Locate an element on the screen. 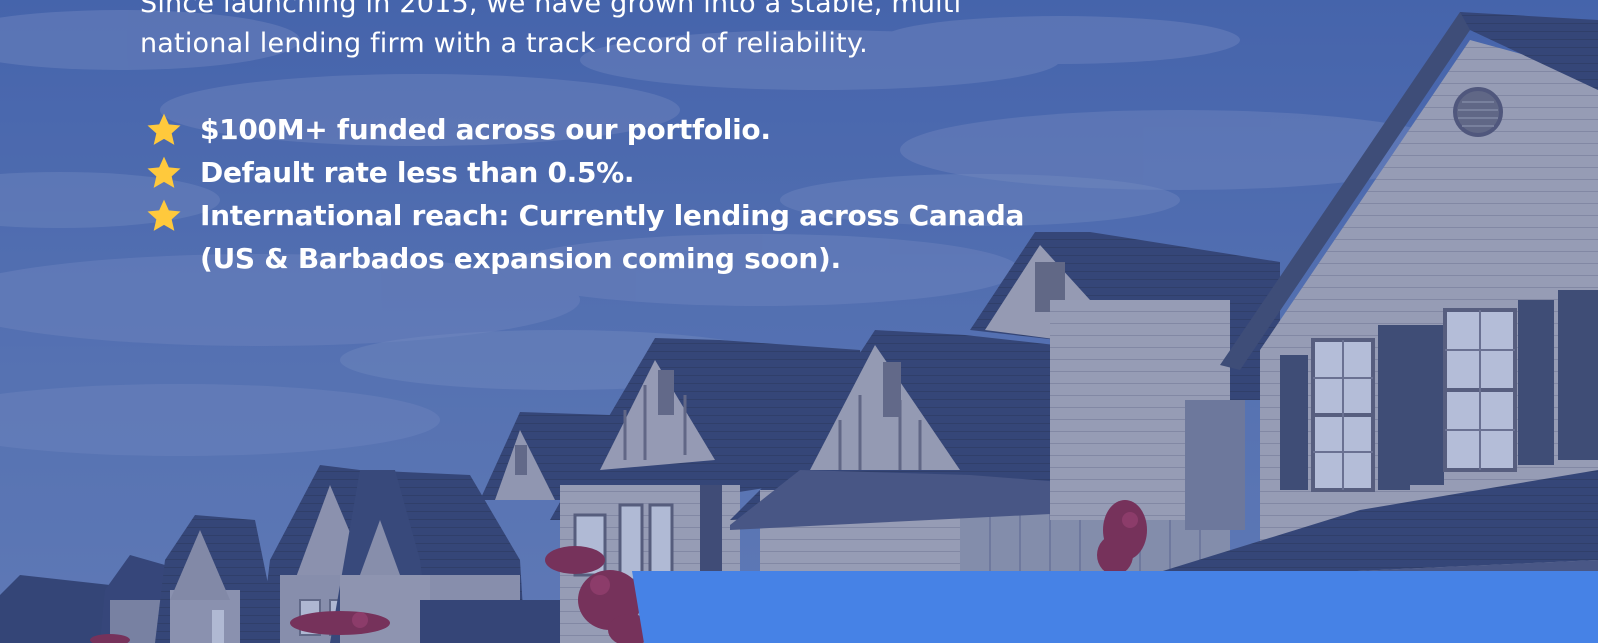 Image resolution: width=1598 pixels, height=643 pixels. stat-text-line-2: (US & Barbados expansion coming soon). is located at coordinates (520, 258).